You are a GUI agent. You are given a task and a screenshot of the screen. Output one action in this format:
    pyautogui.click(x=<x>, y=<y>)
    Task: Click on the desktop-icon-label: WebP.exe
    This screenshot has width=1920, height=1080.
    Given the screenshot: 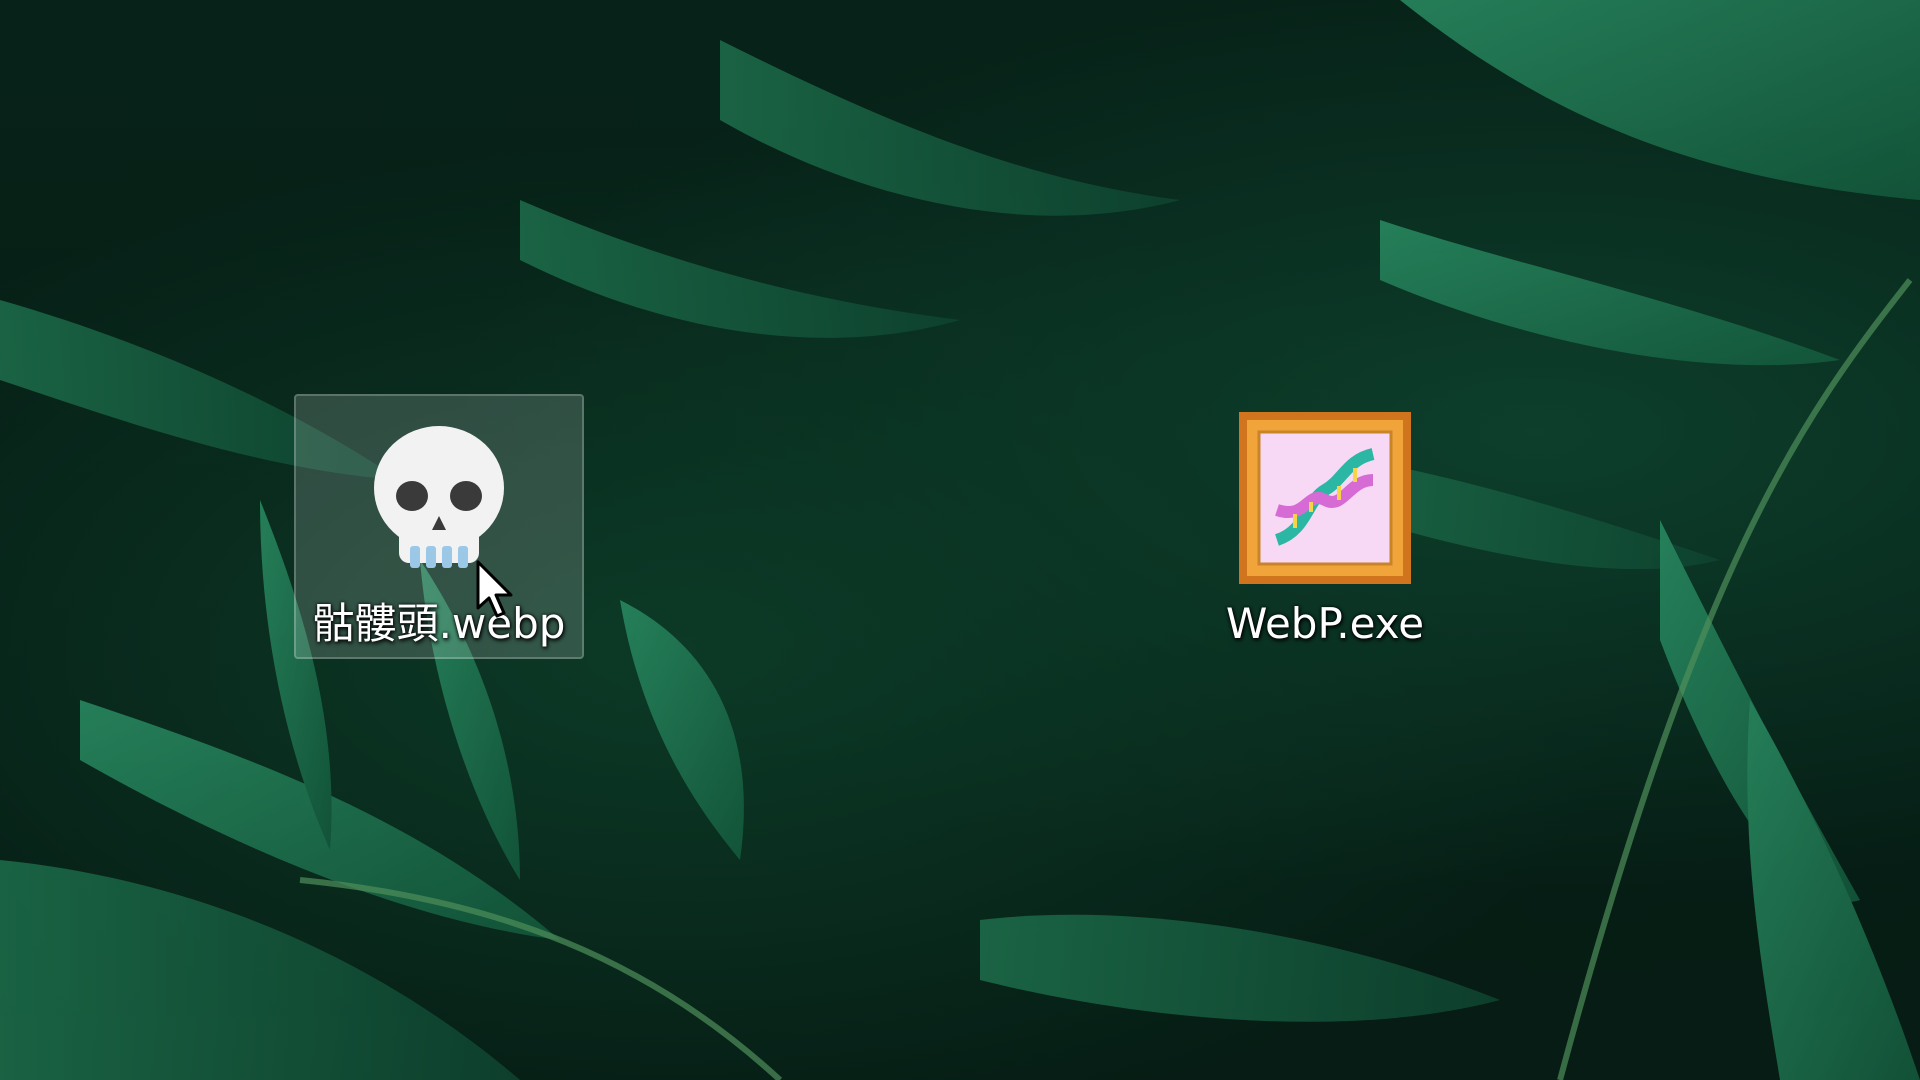 What is the action you would take?
    pyautogui.click(x=1325, y=623)
    